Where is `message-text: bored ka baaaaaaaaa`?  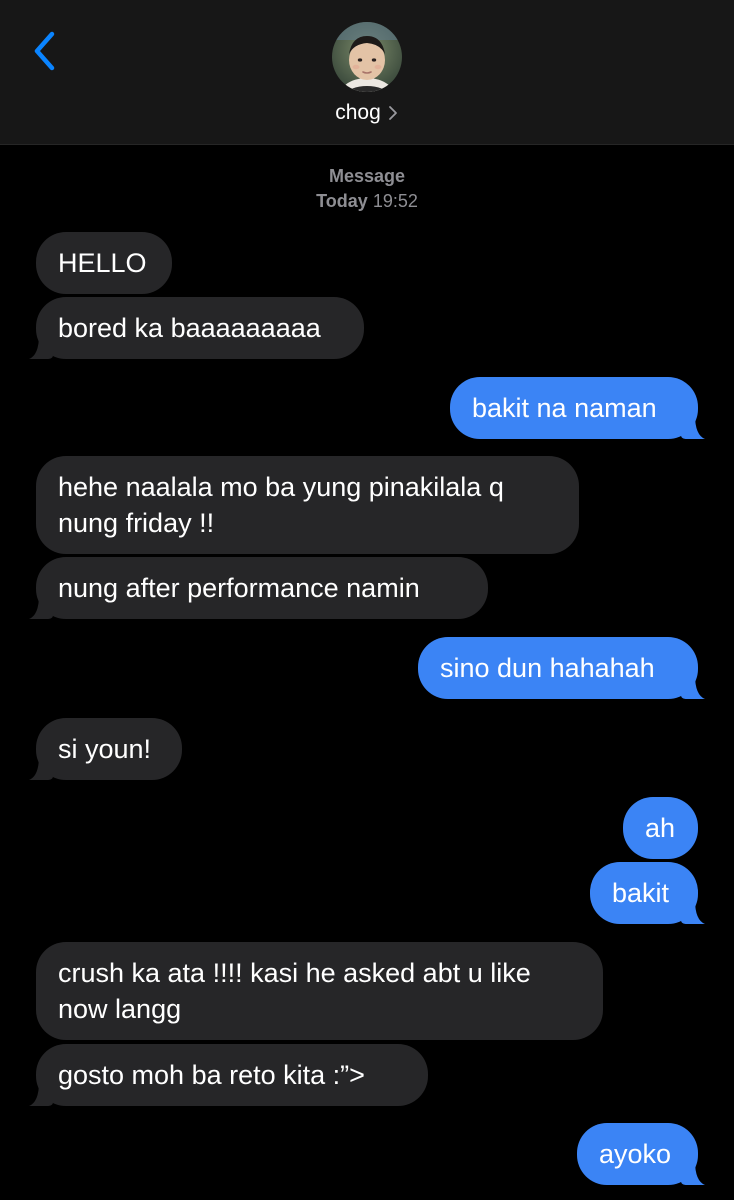 message-text: bored ka baaaaaaaaa is located at coordinates (189, 328).